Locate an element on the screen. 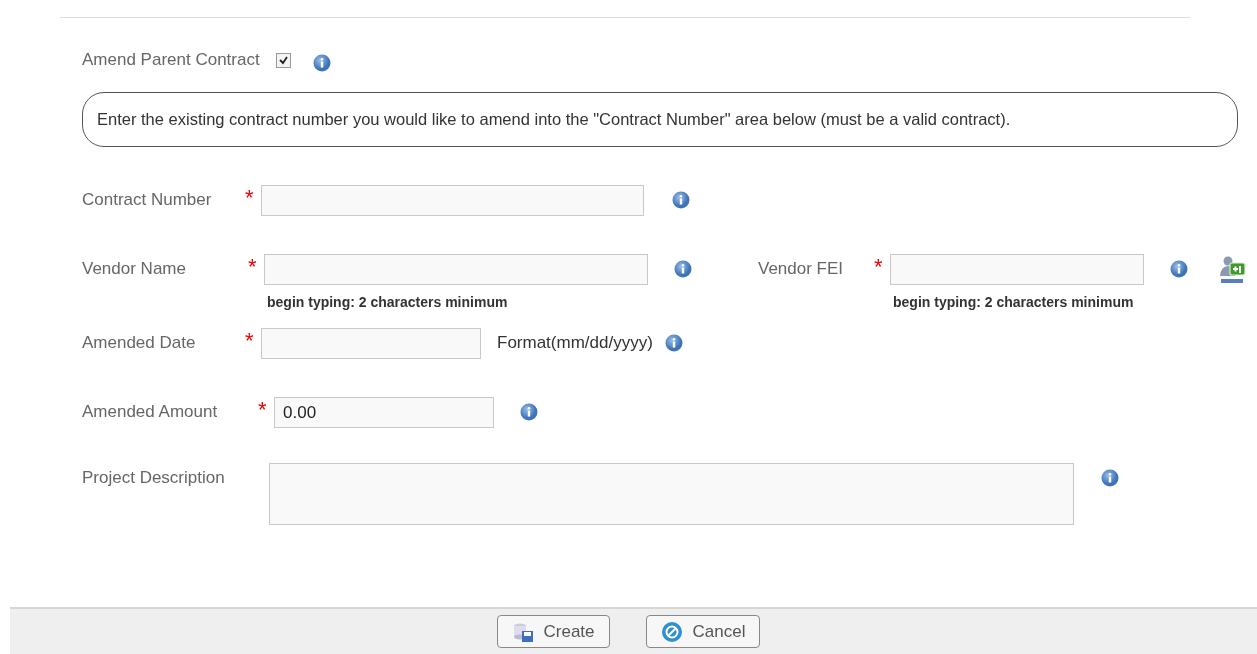 This screenshot has width=1257, height=654. checkbox is located at coordinates (283, 60).